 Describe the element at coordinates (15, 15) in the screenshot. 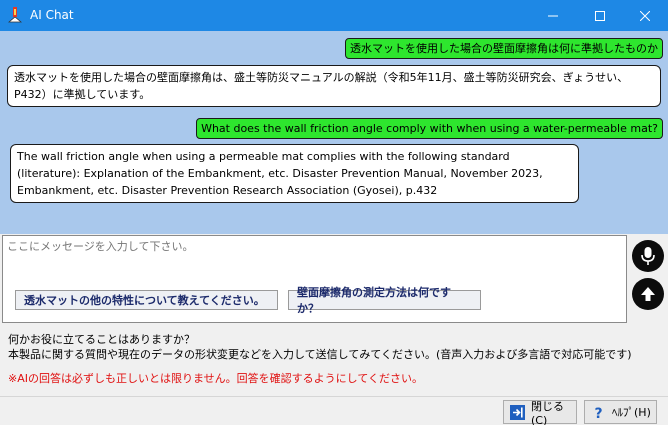

I see `app-icon` at that location.